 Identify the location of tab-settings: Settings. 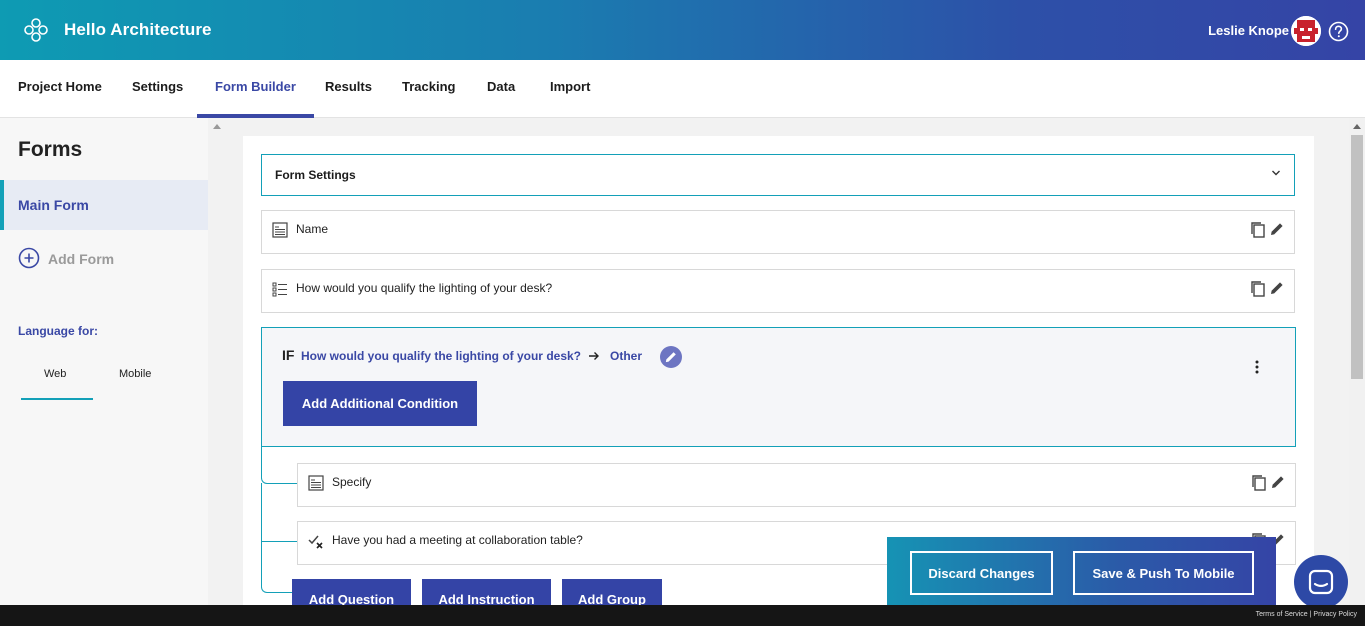
(157, 89).